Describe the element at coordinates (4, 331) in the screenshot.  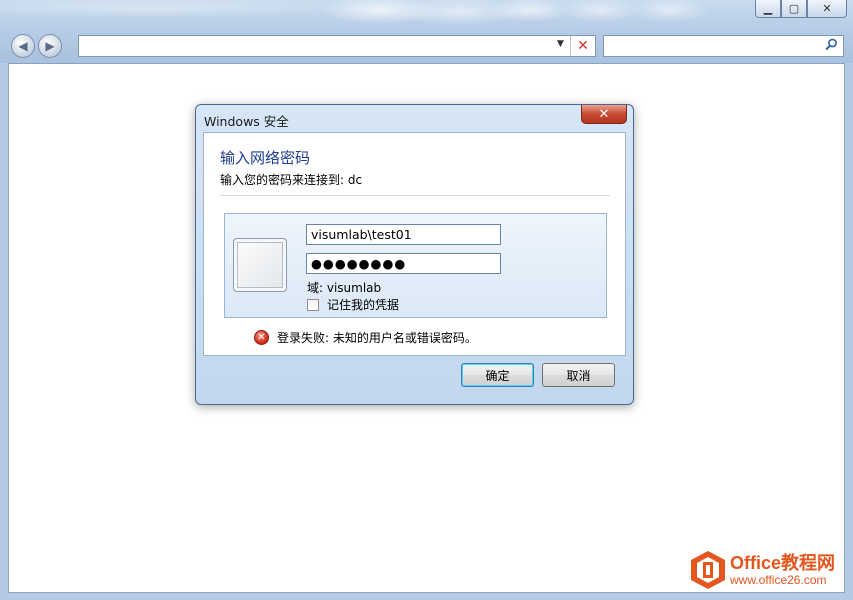
I see `window-frame-left` at that location.